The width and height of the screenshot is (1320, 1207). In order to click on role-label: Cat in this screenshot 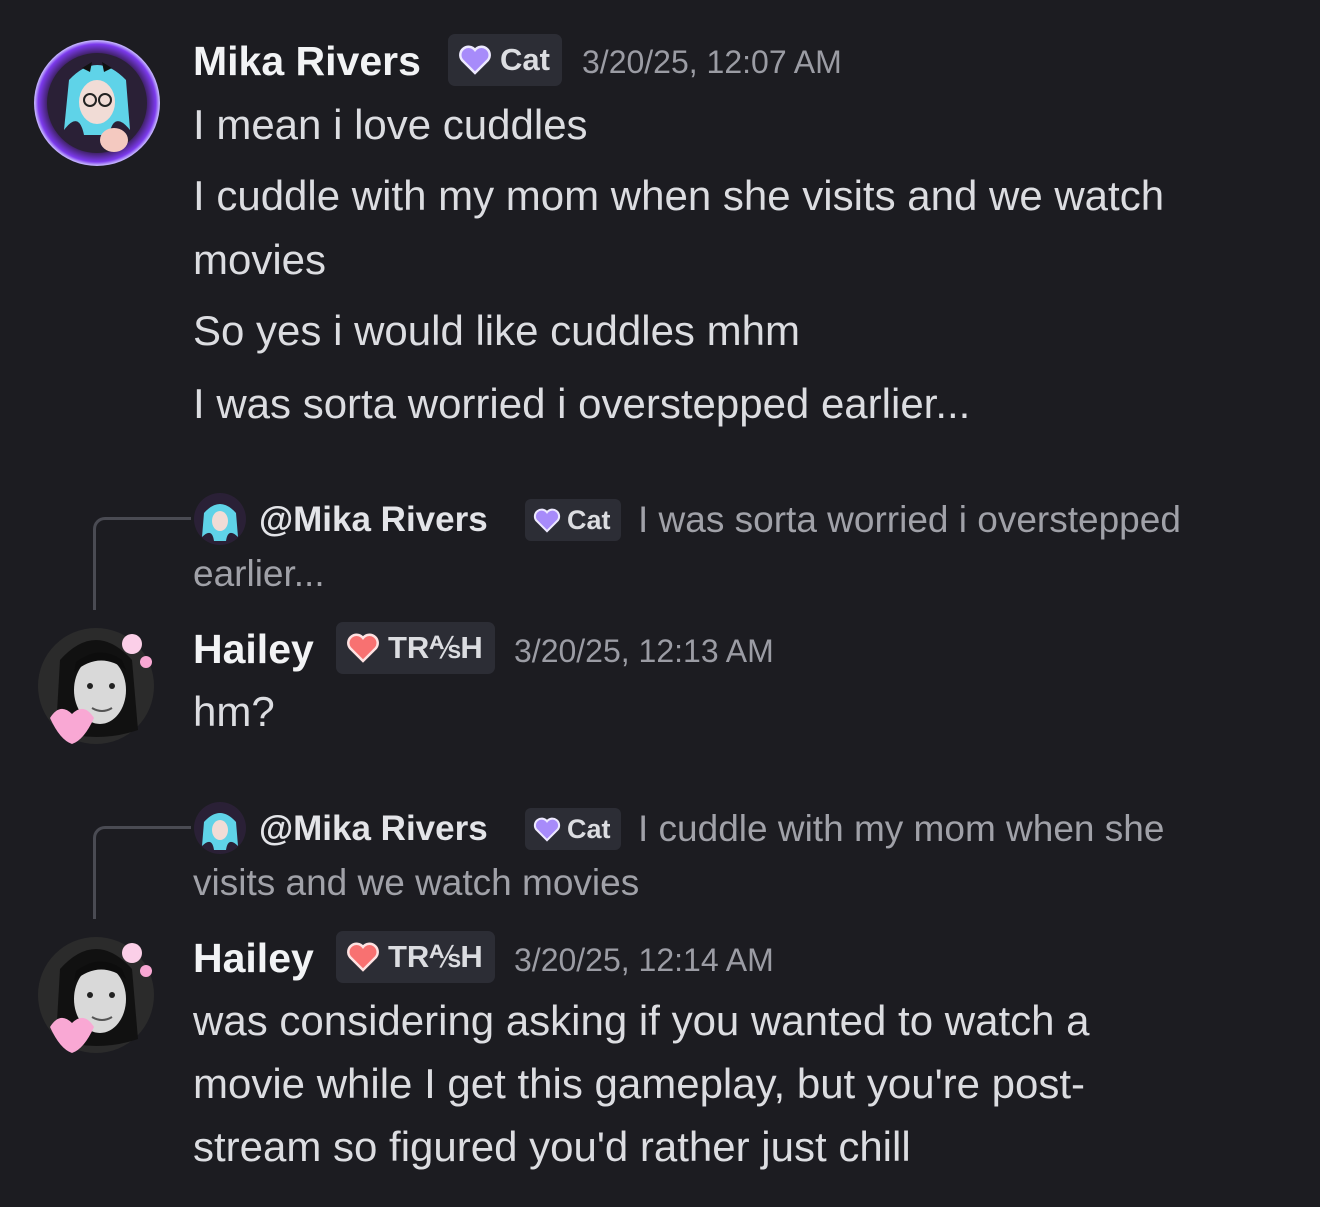, I will do `click(589, 828)`.